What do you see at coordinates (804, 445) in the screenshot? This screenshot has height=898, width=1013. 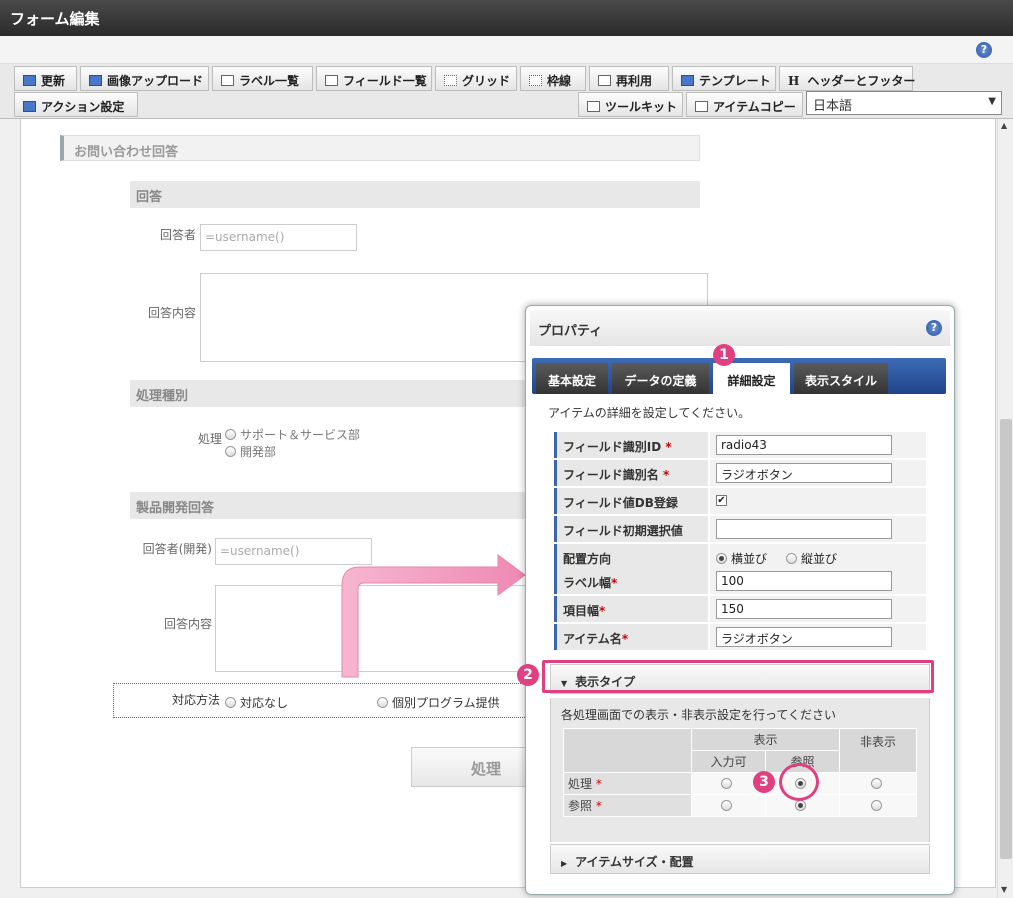 I see `field-id-input: radio43` at bounding box center [804, 445].